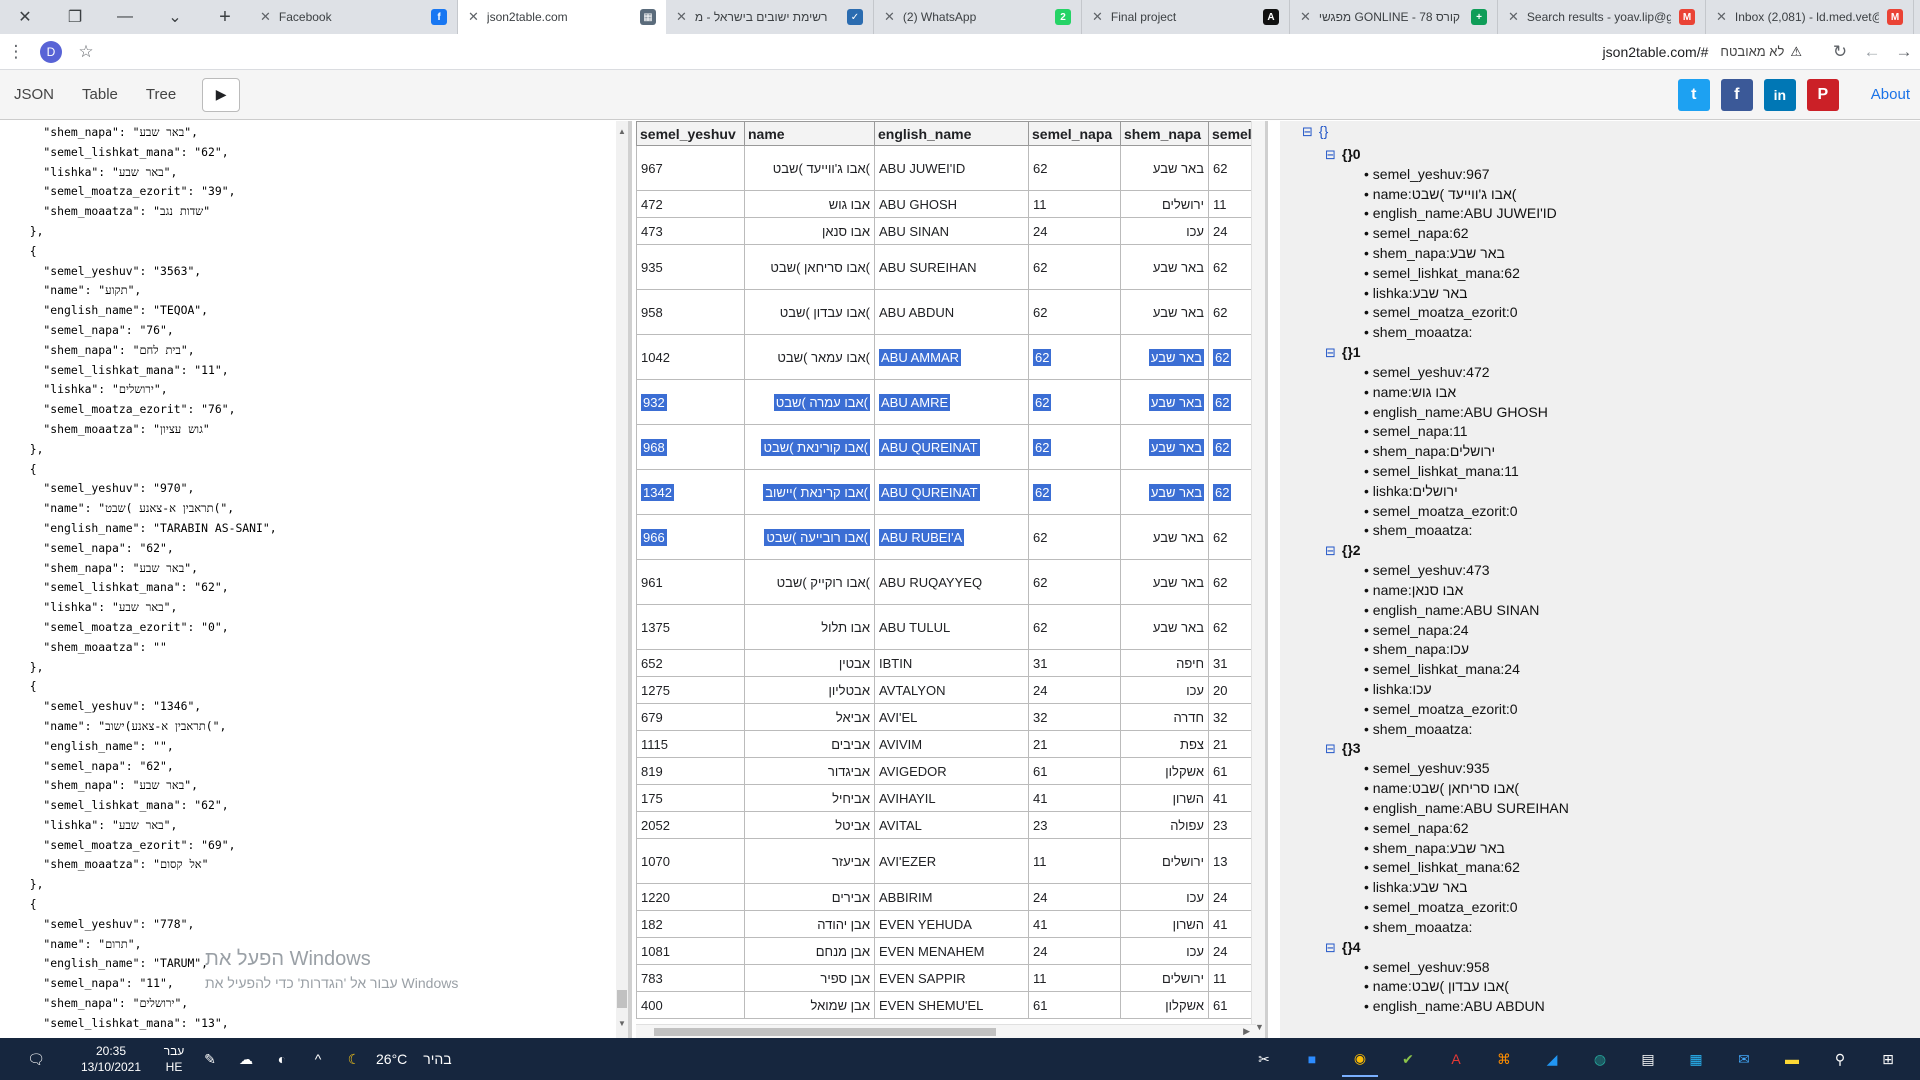  What do you see at coordinates (951, 582) in the screenshot?
I see `table-cell: ABU RUQAYYEQ` at bounding box center [951, 582].